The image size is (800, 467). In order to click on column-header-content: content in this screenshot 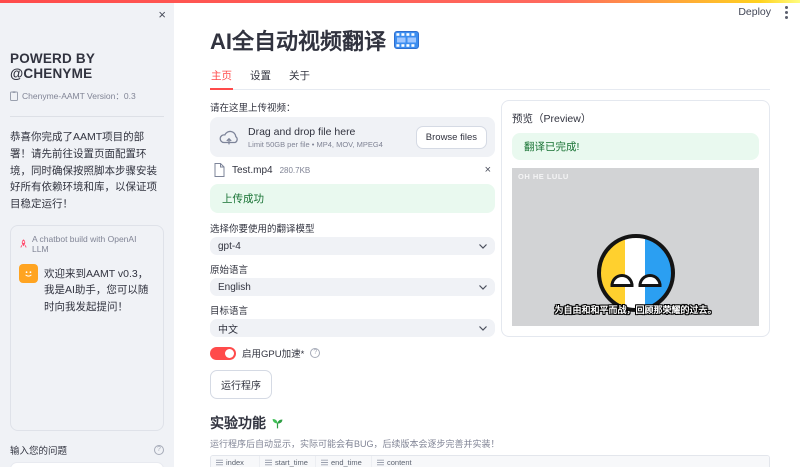, I will do `click(570, 461)`.